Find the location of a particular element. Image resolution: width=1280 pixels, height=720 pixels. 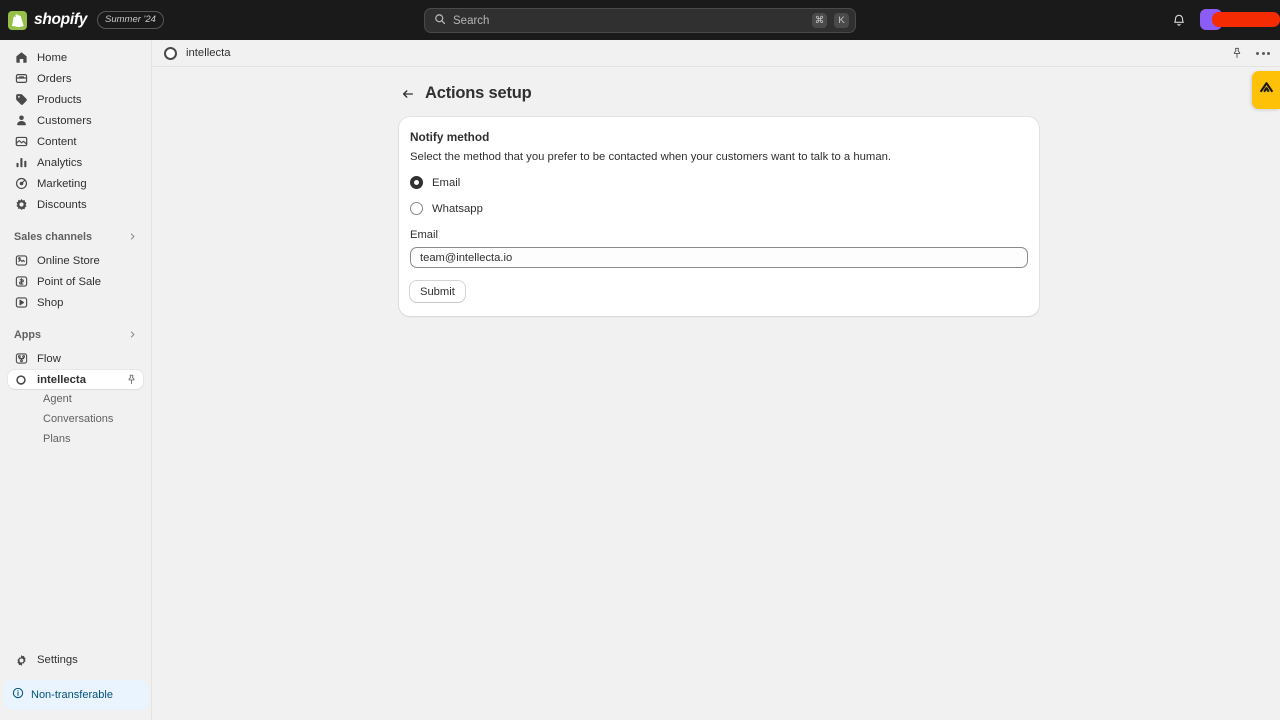

sidebar-item-point-of-sale: Point of Sale is located at coordinates (75, 281).